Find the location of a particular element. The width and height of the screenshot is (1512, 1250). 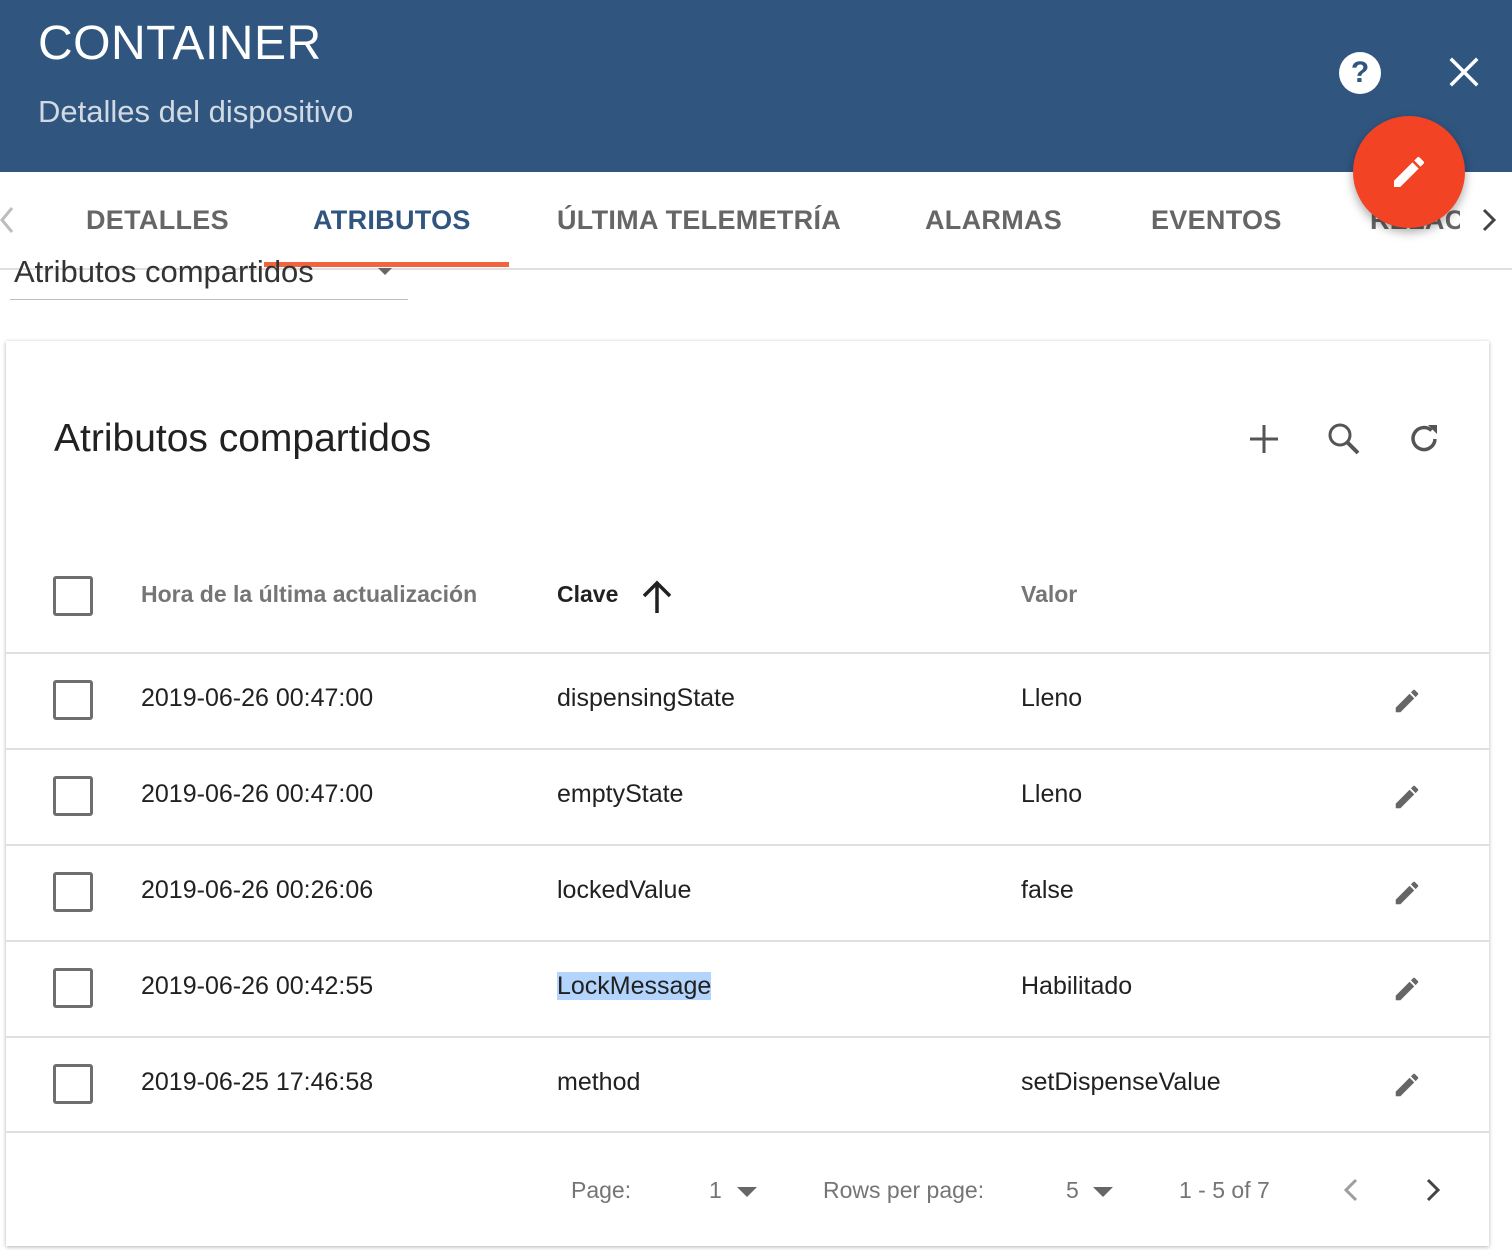

device-title: CONTAINER is located at coordinates (180, 43).